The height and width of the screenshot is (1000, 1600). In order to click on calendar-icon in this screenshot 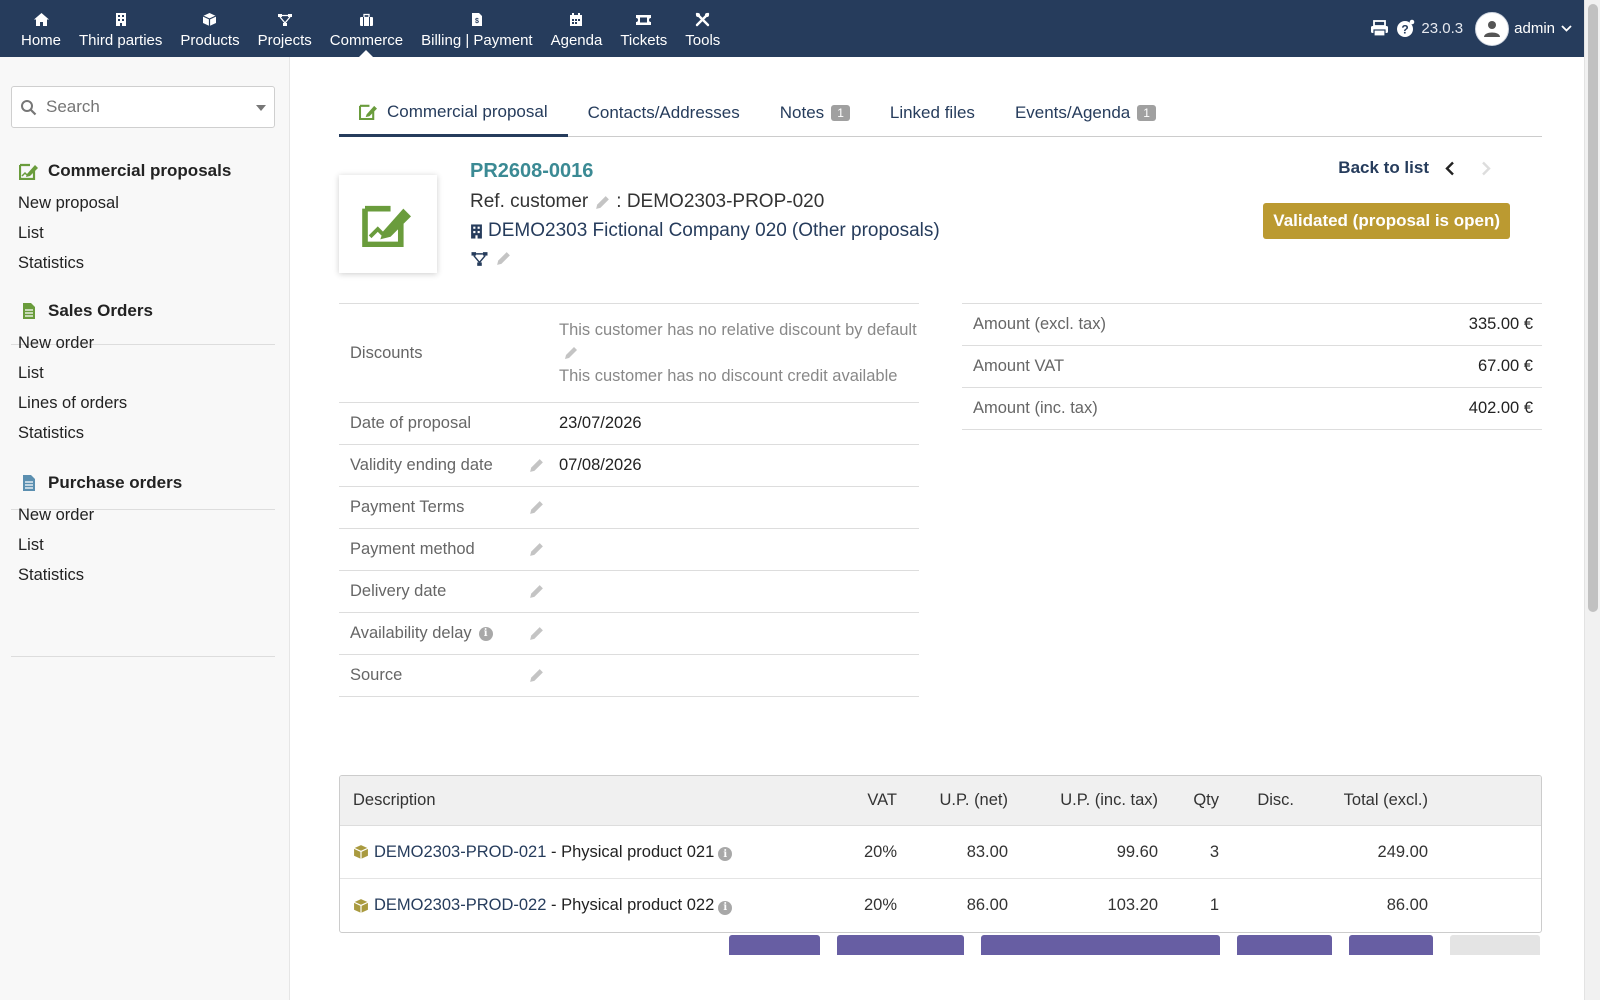, I will do `click(576, 20)`.